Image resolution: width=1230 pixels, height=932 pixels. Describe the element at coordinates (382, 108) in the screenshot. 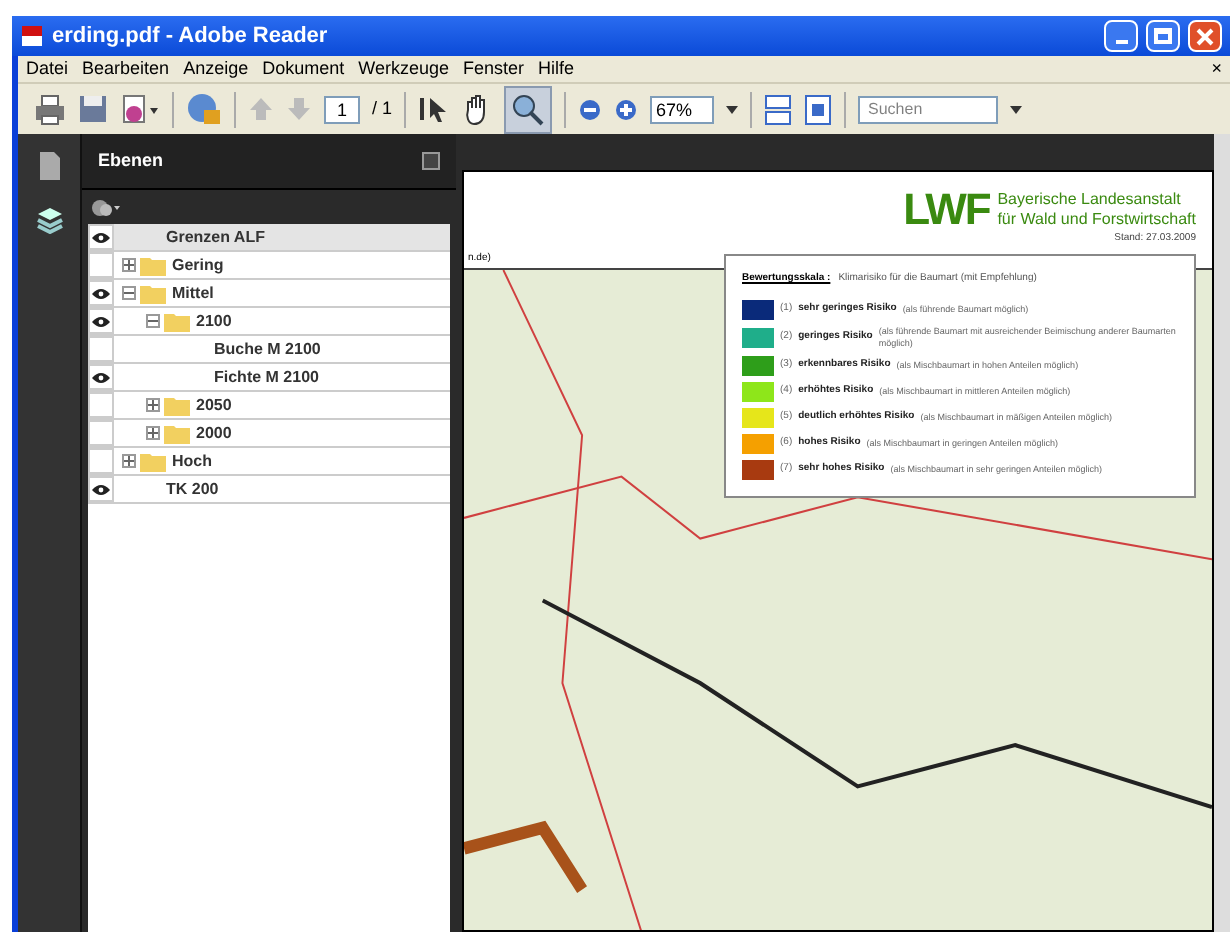

I see `page-count-text: / 1` at that location.